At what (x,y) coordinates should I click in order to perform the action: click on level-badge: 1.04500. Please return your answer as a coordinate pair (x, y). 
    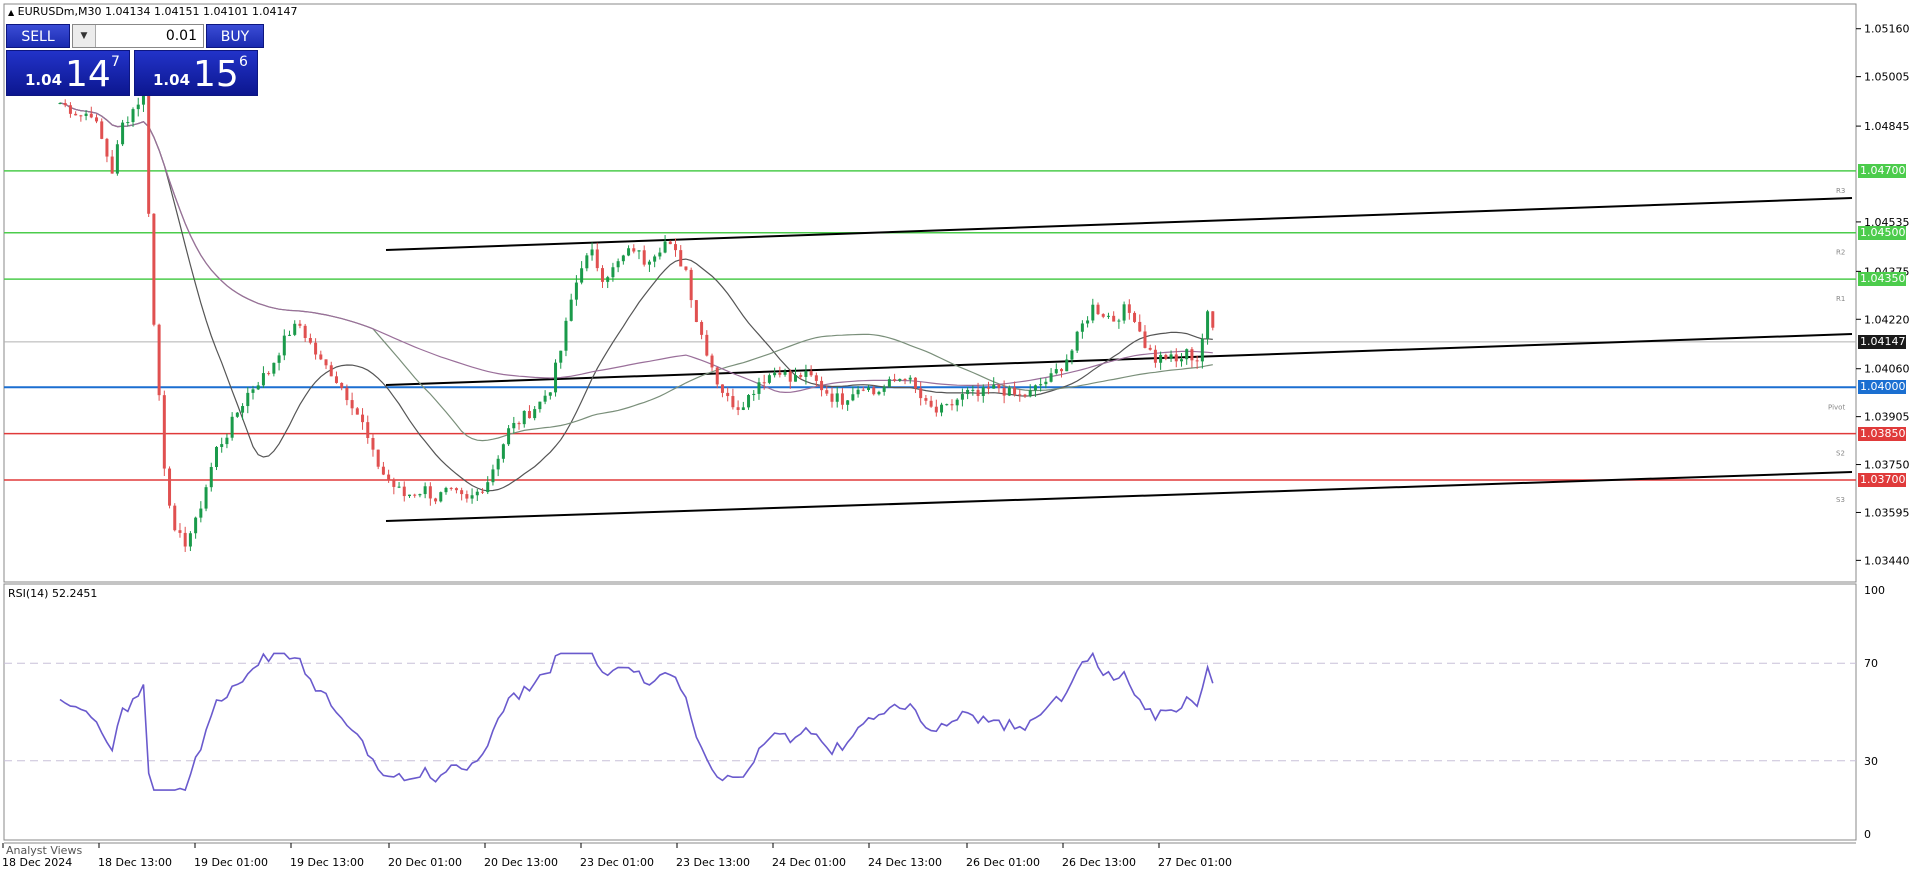
    Looking at the image, I should click on (1882, 232).